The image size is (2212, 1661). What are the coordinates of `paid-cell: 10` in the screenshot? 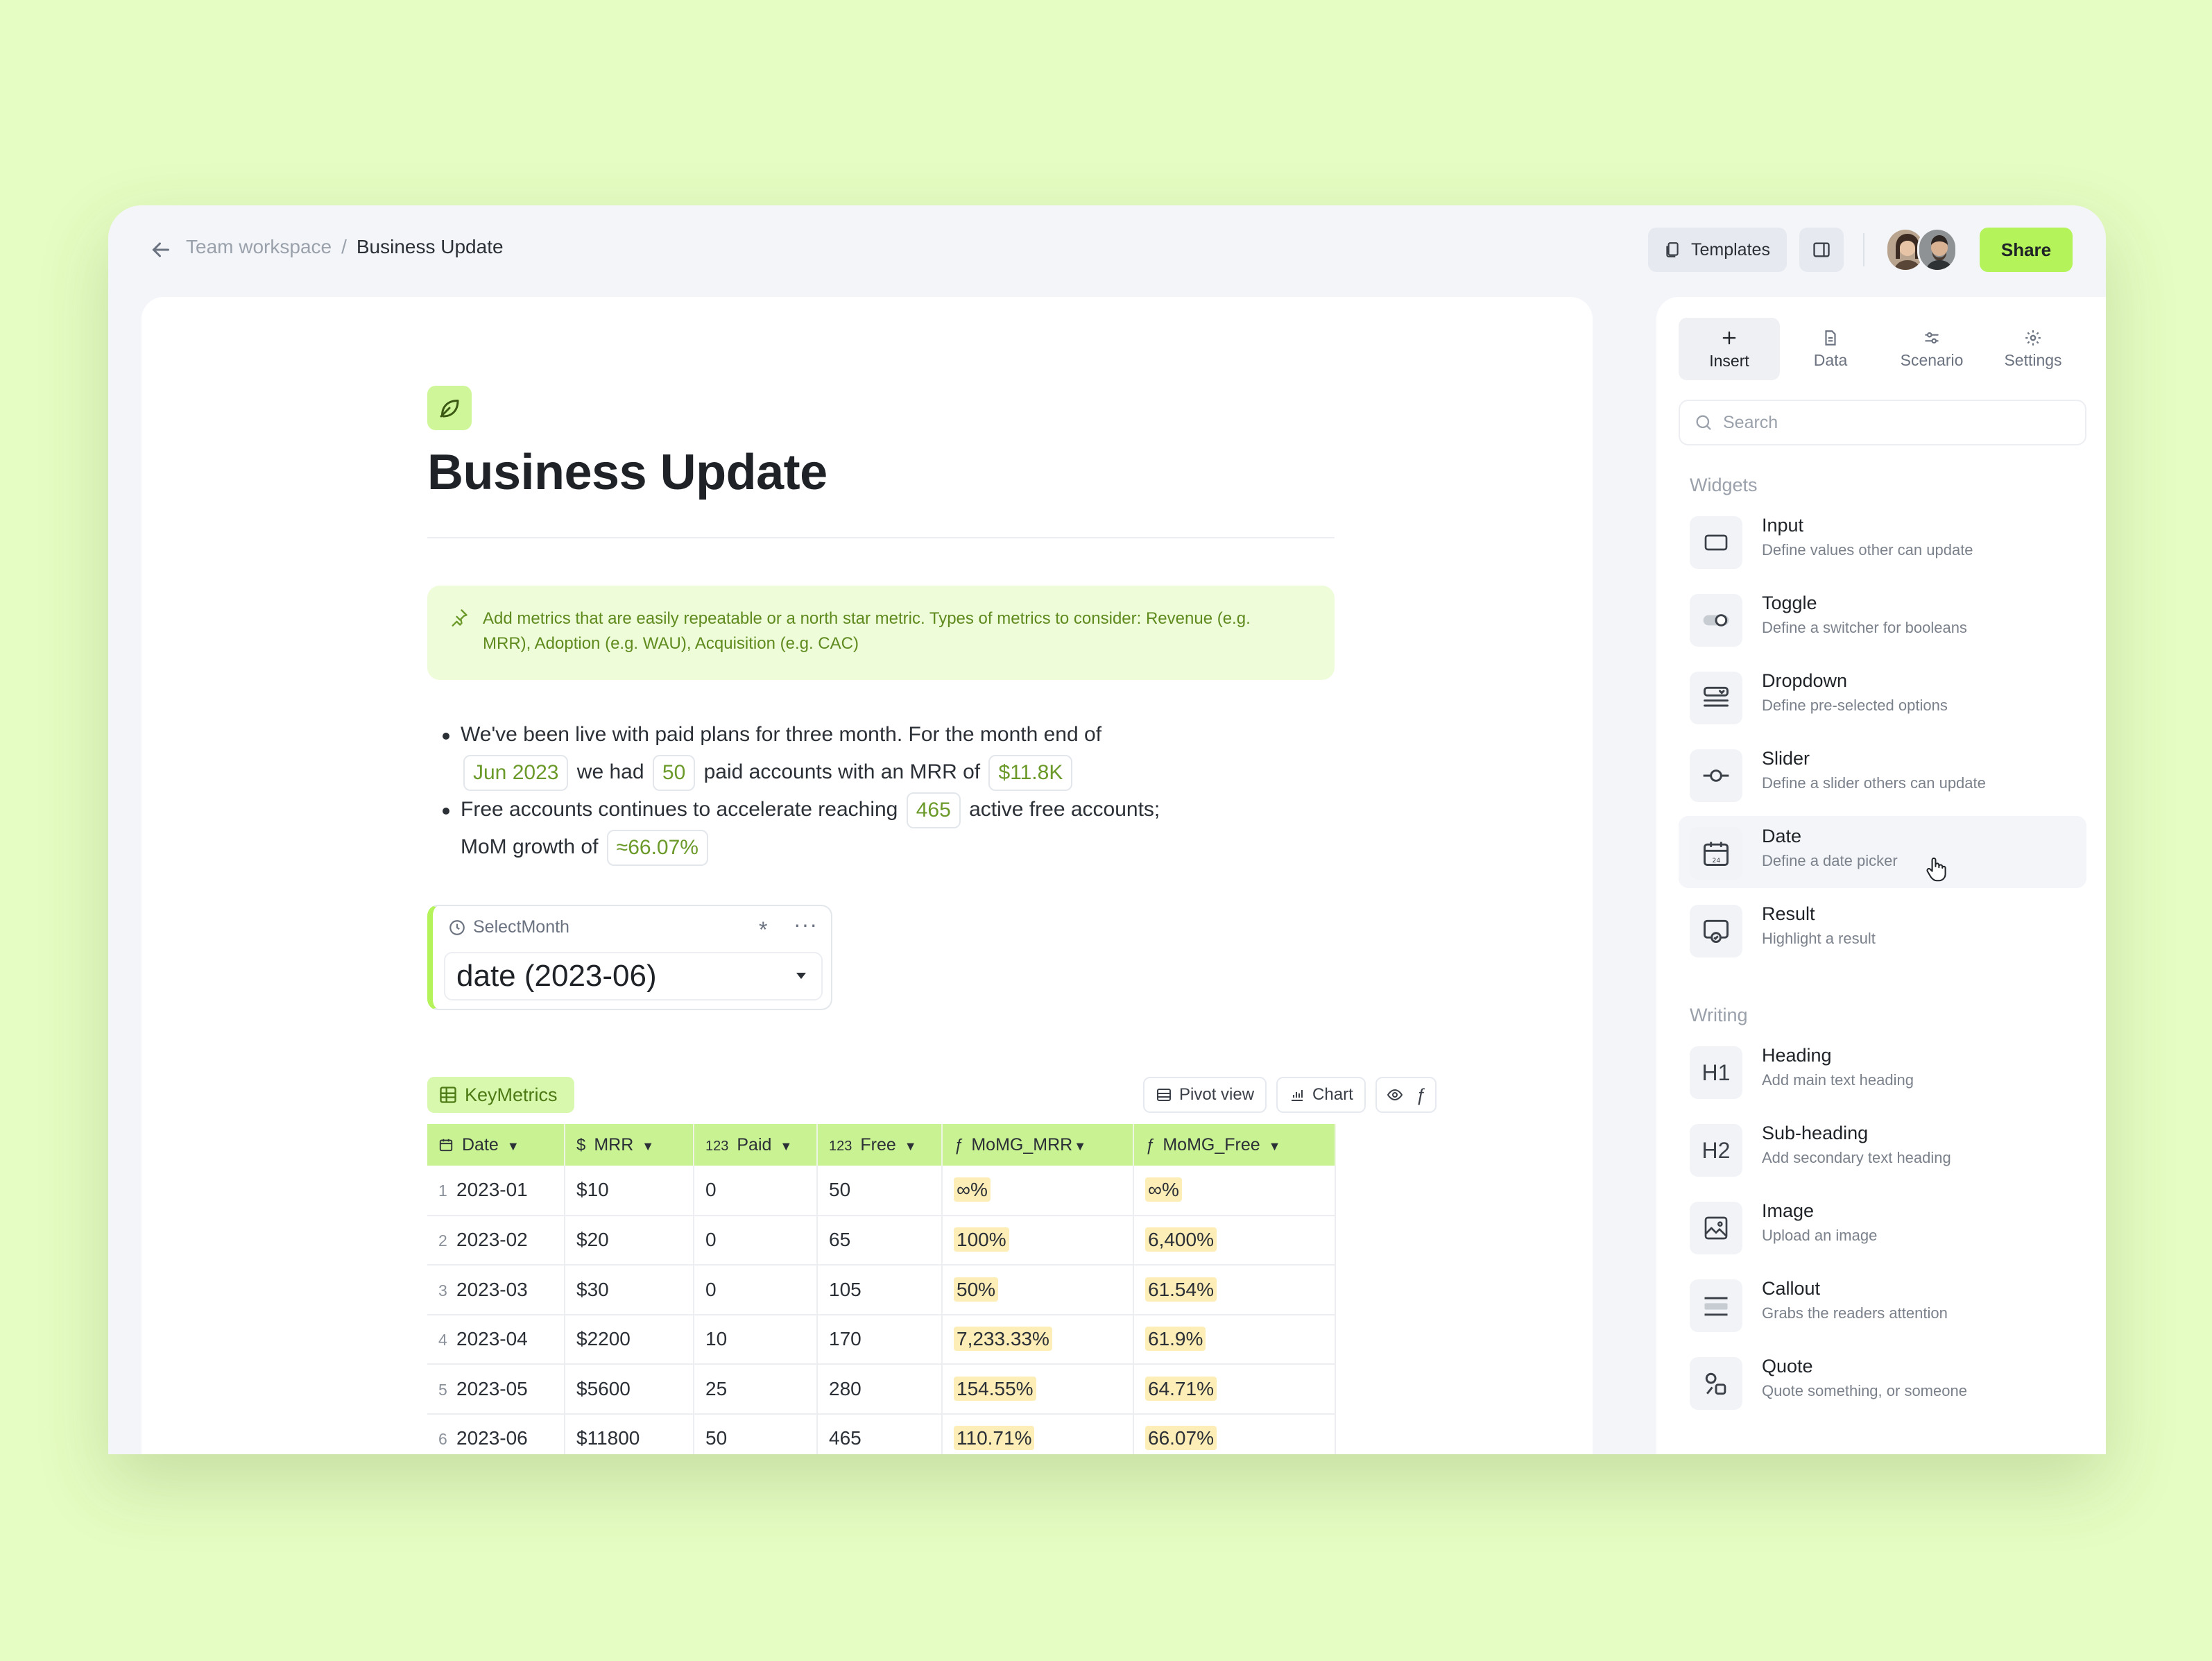 It's located at (756, 1339).